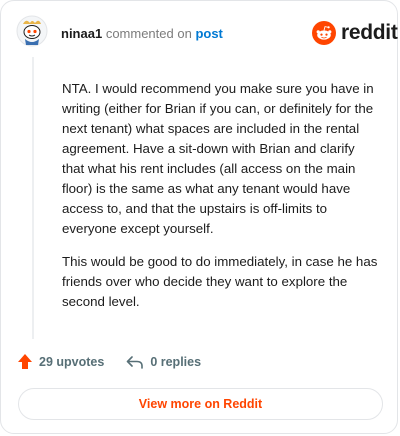  I want to click on comment-verb: commented on, so click(148, 33).